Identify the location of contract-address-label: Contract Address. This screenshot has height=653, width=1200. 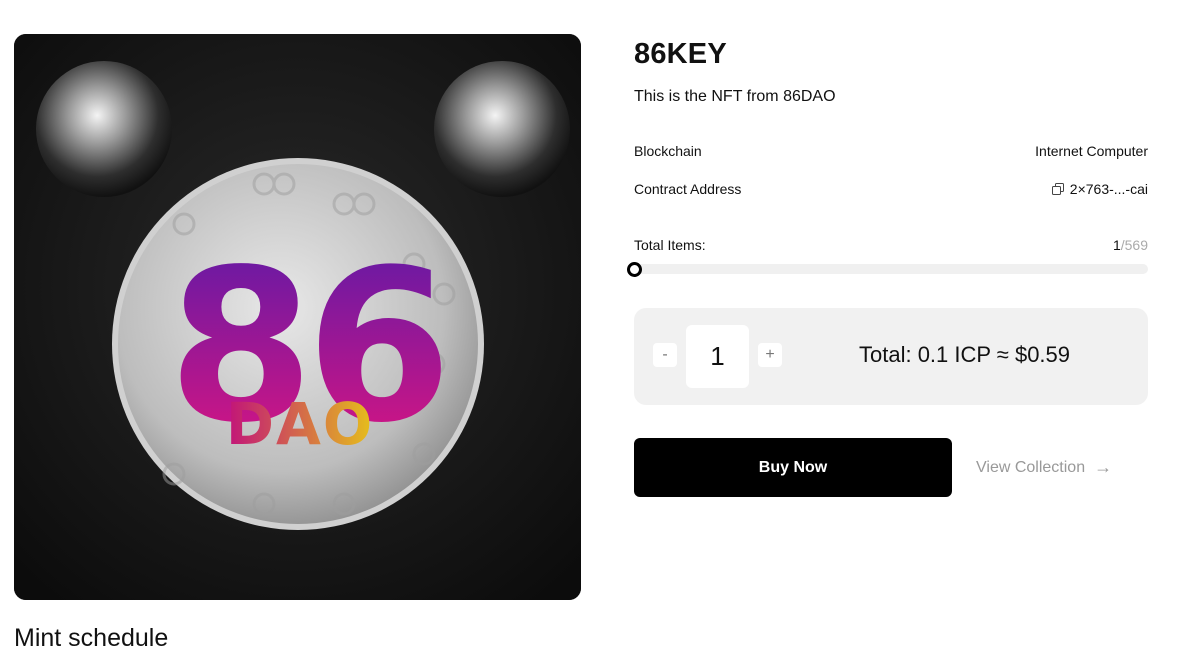
(688, 189).